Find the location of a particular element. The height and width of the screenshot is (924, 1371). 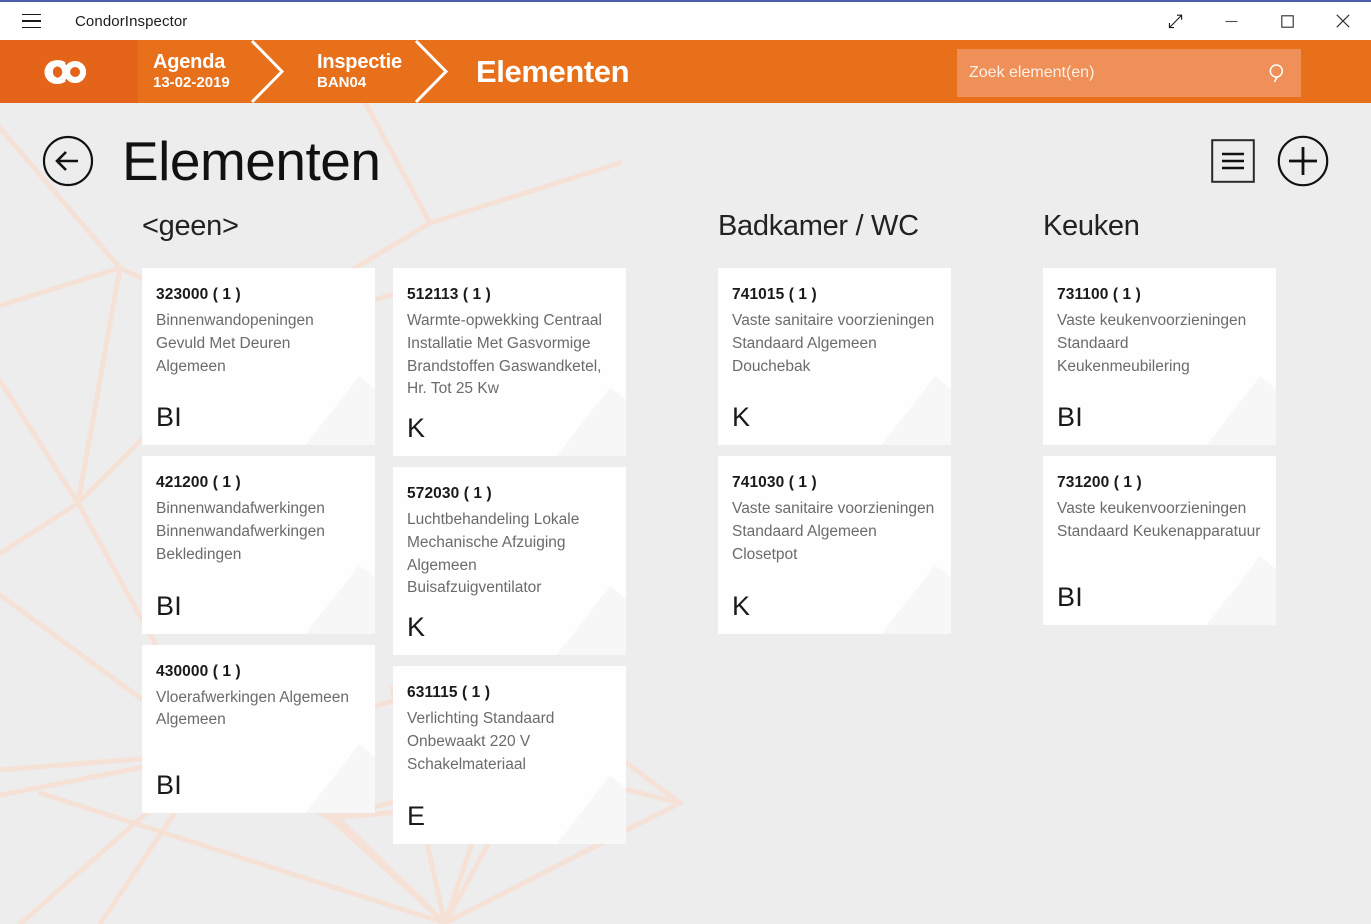

element-description: Vloerafwerkingen Algemeen Algemeen is located at coordinates (258, 710).